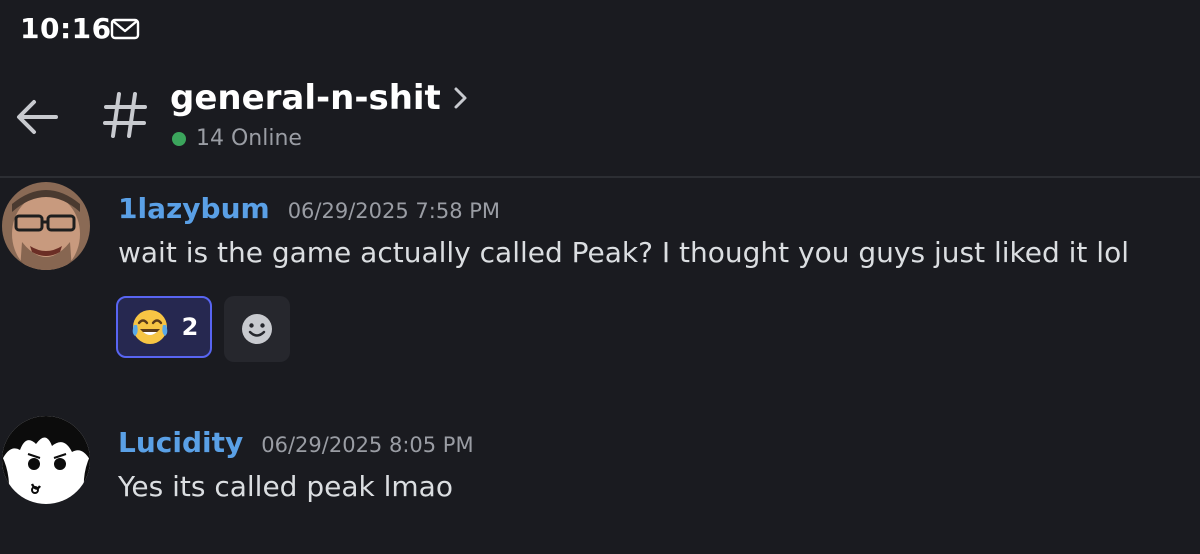 This screenshot has width=1200, height=554. I want to click on channel-name: general-n-shit, so click(305, 98).